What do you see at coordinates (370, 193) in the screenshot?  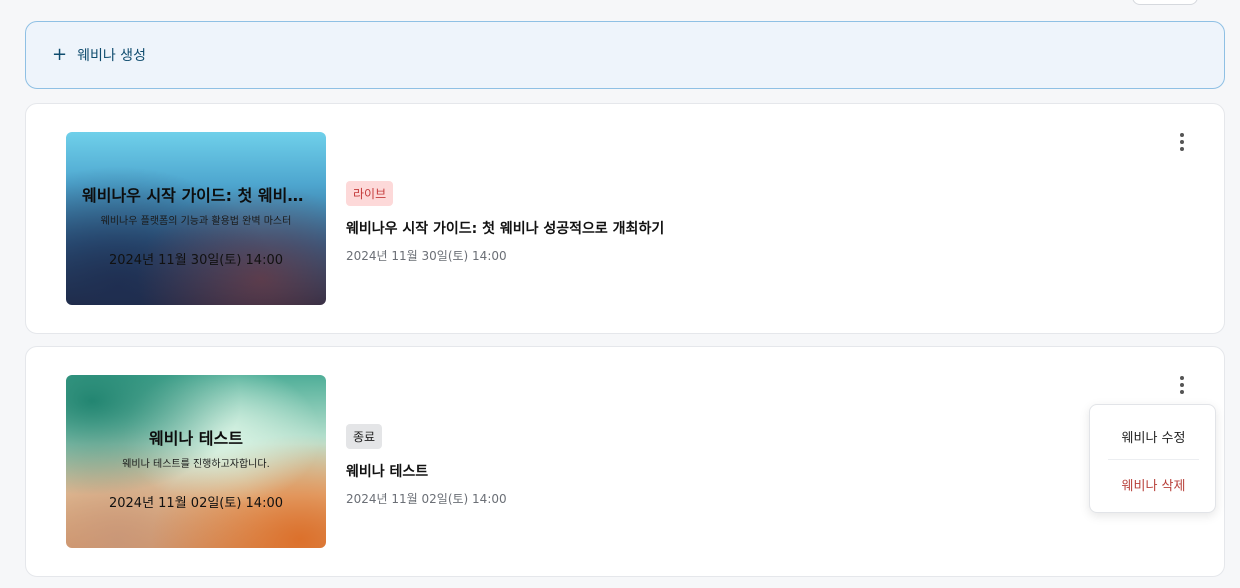 I see `status-badge: 라이브` at bounding box center [370, 193].